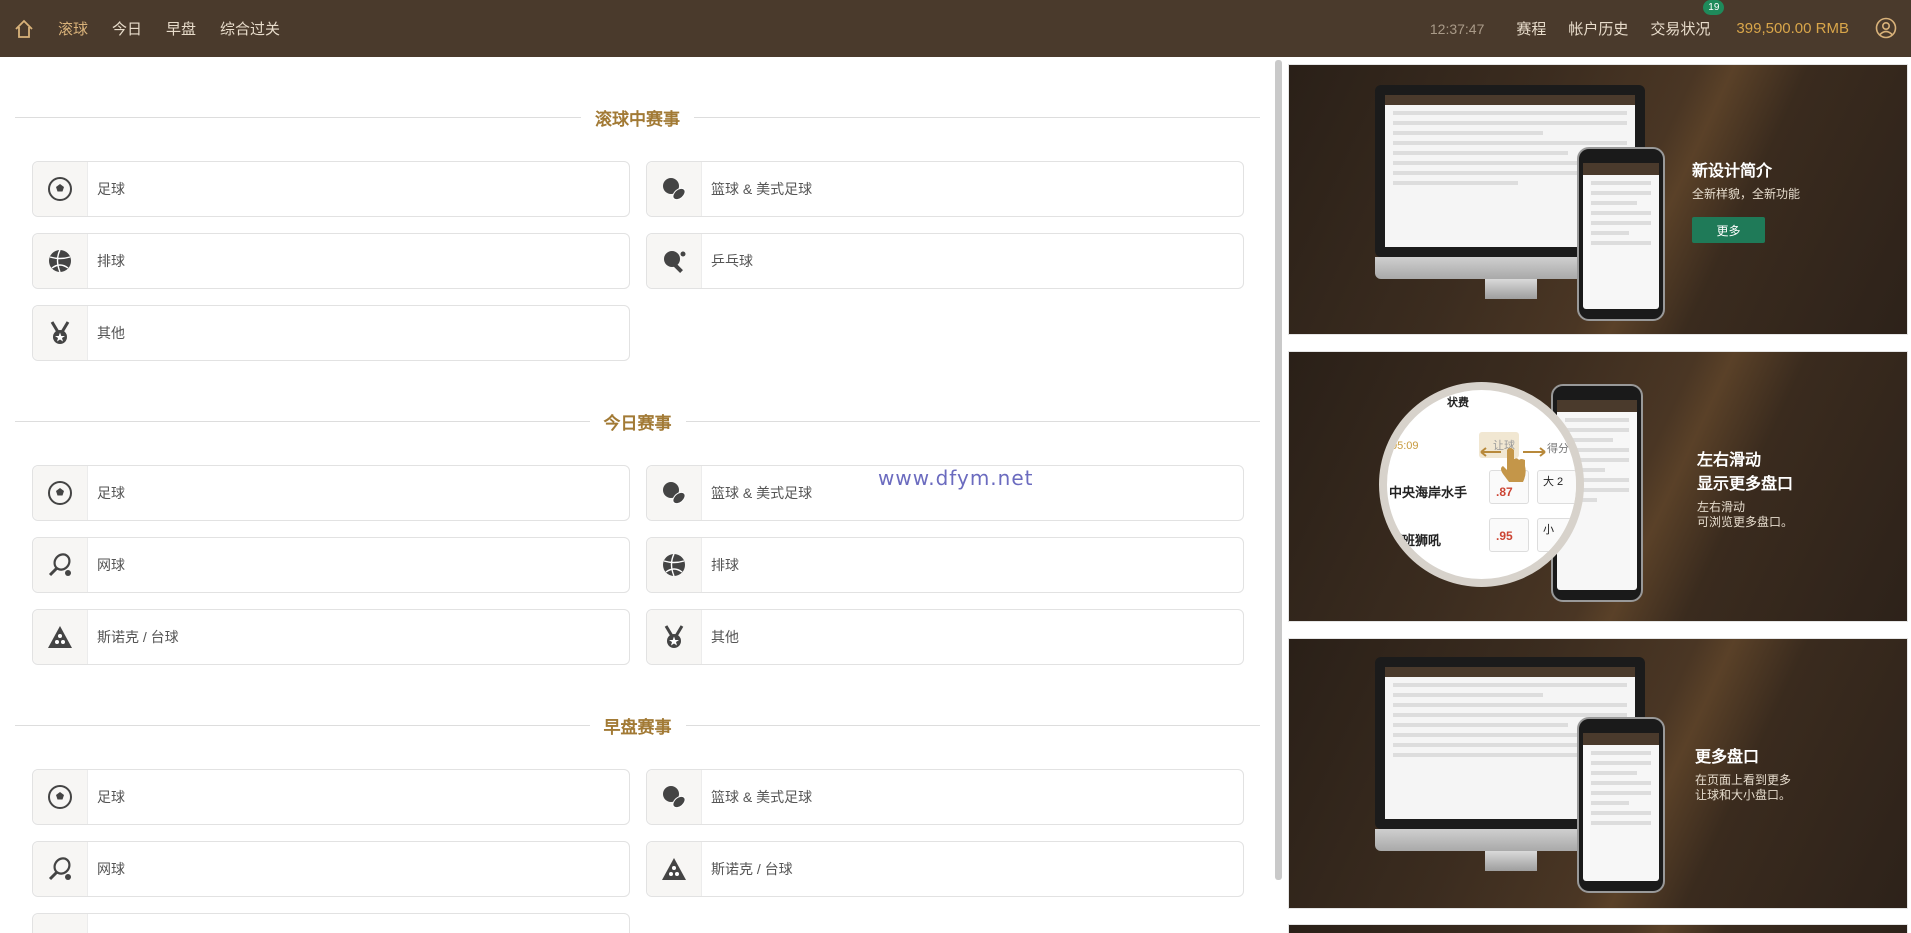  I want to click on section-title-early: 早盘赛事, so click(637, 726).